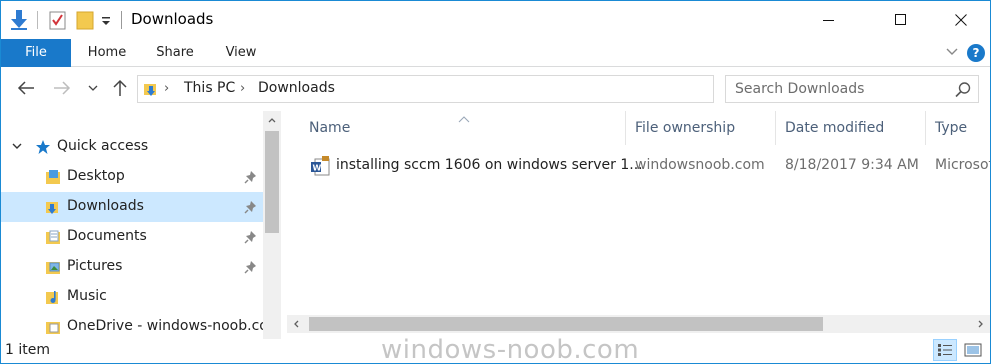 This screenshot has width=991, height=364. I want to click on breadcrumb-downloads: Downloads, so click(296, 88).